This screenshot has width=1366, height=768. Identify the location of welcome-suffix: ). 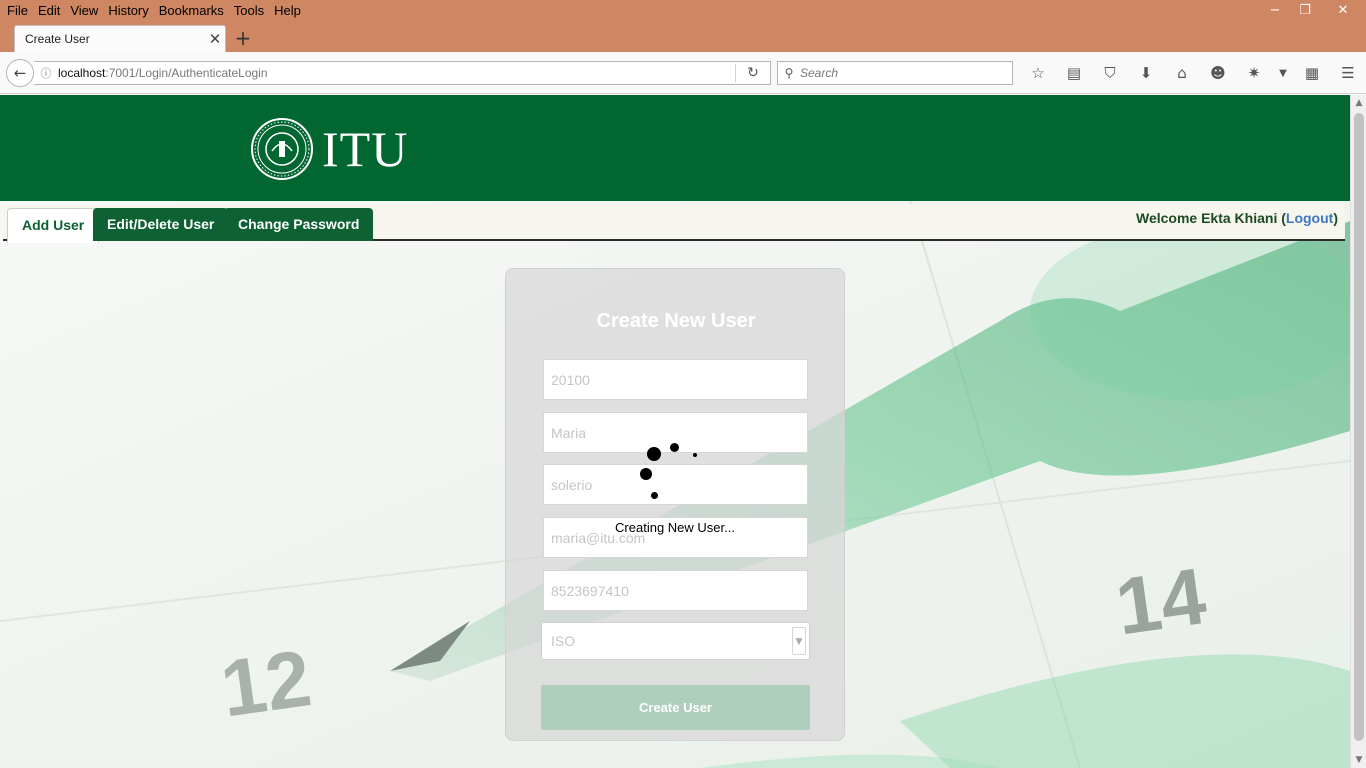
(1335, 218).